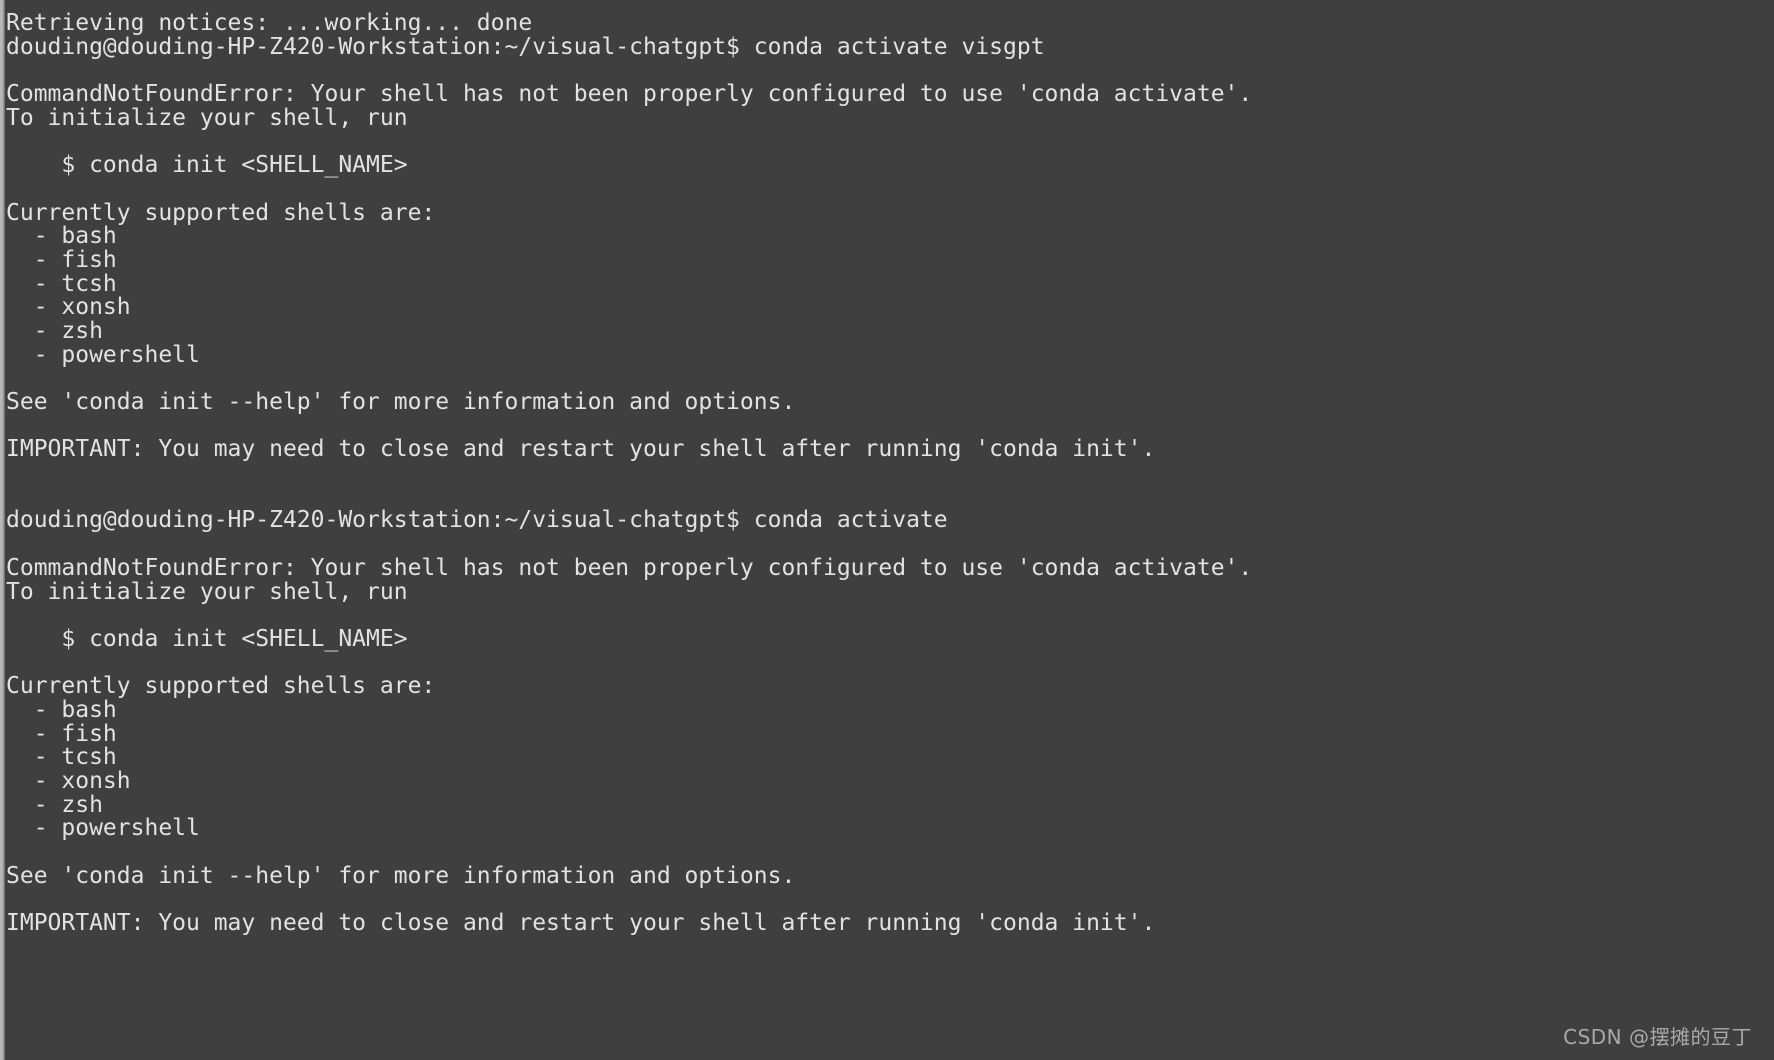 This screenshot has height=1060, width=1774. I want to click on terminal-line: Retrieving notices: ...working... done, so click(269, 23).